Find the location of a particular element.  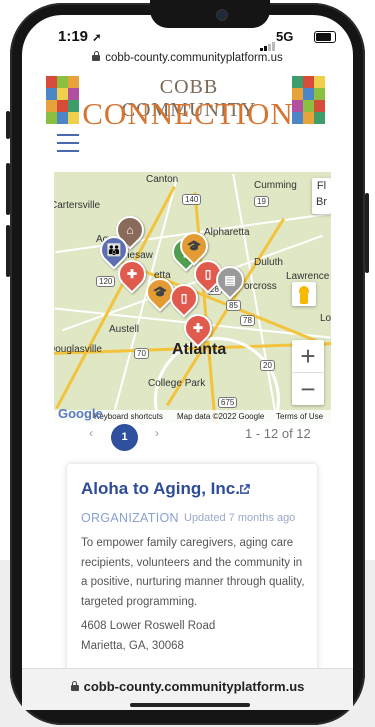

map-label-alpharetta: Alpharetta is located at coordinates (227, 232).